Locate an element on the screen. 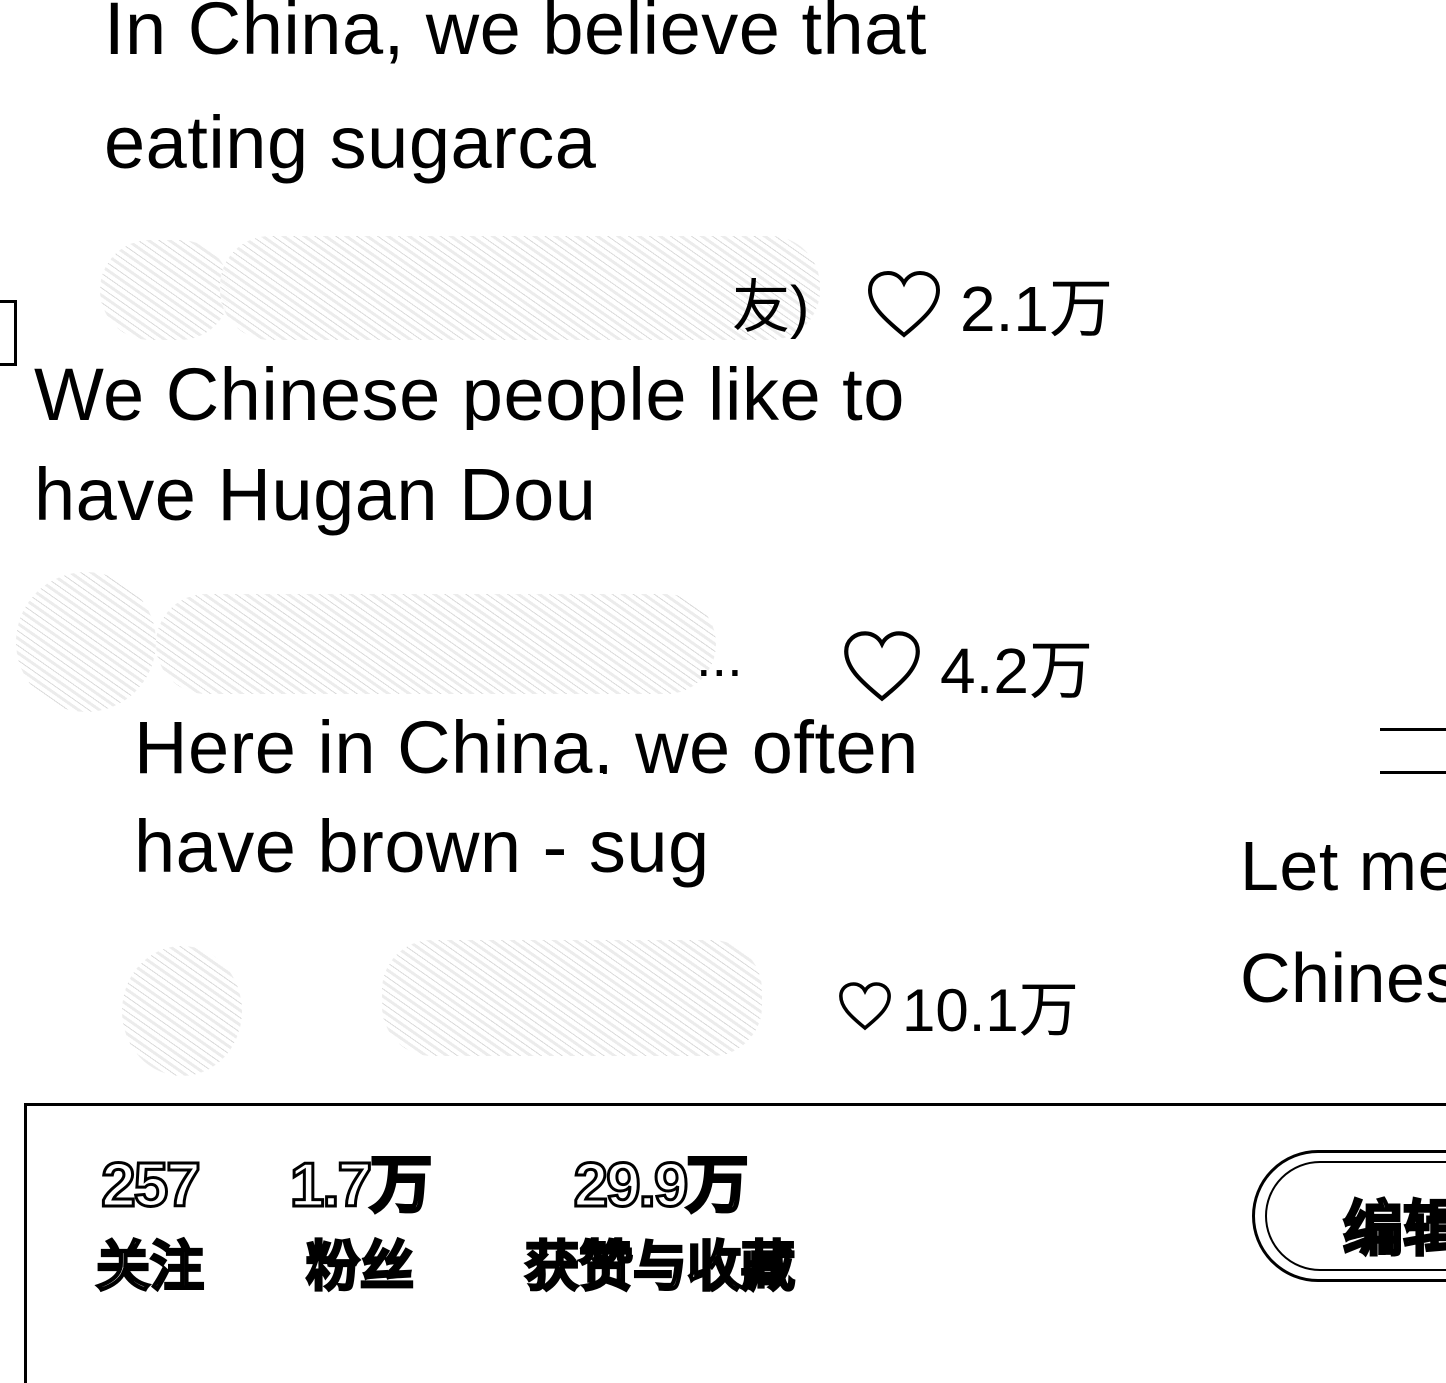 This screenshot has width=1446, height=1383. note-card-title-line1: Here in China, we often is located at coordinates (526, 740).